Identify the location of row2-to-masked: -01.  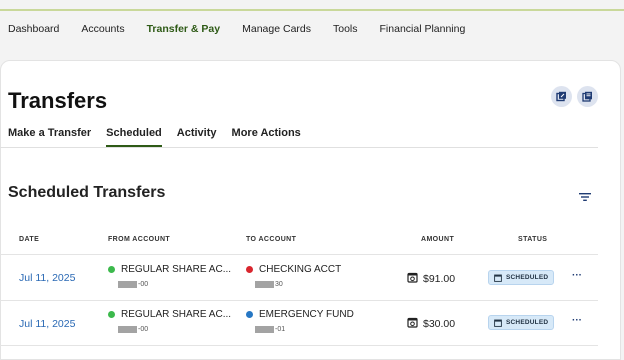
(270, 329).